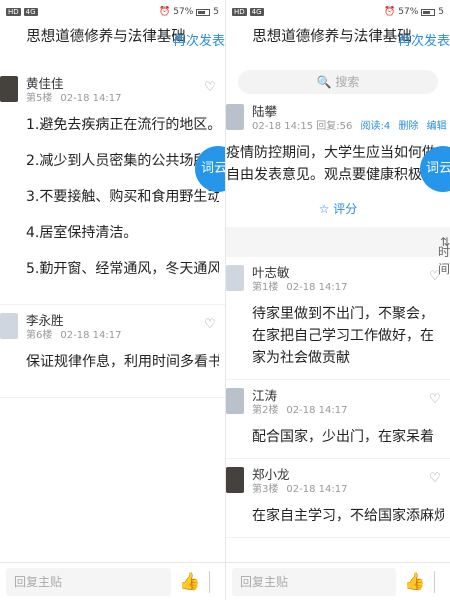 This screenshot has width=450, height=600. I want to click on reply-count: 回复:56, so click(334, 126).